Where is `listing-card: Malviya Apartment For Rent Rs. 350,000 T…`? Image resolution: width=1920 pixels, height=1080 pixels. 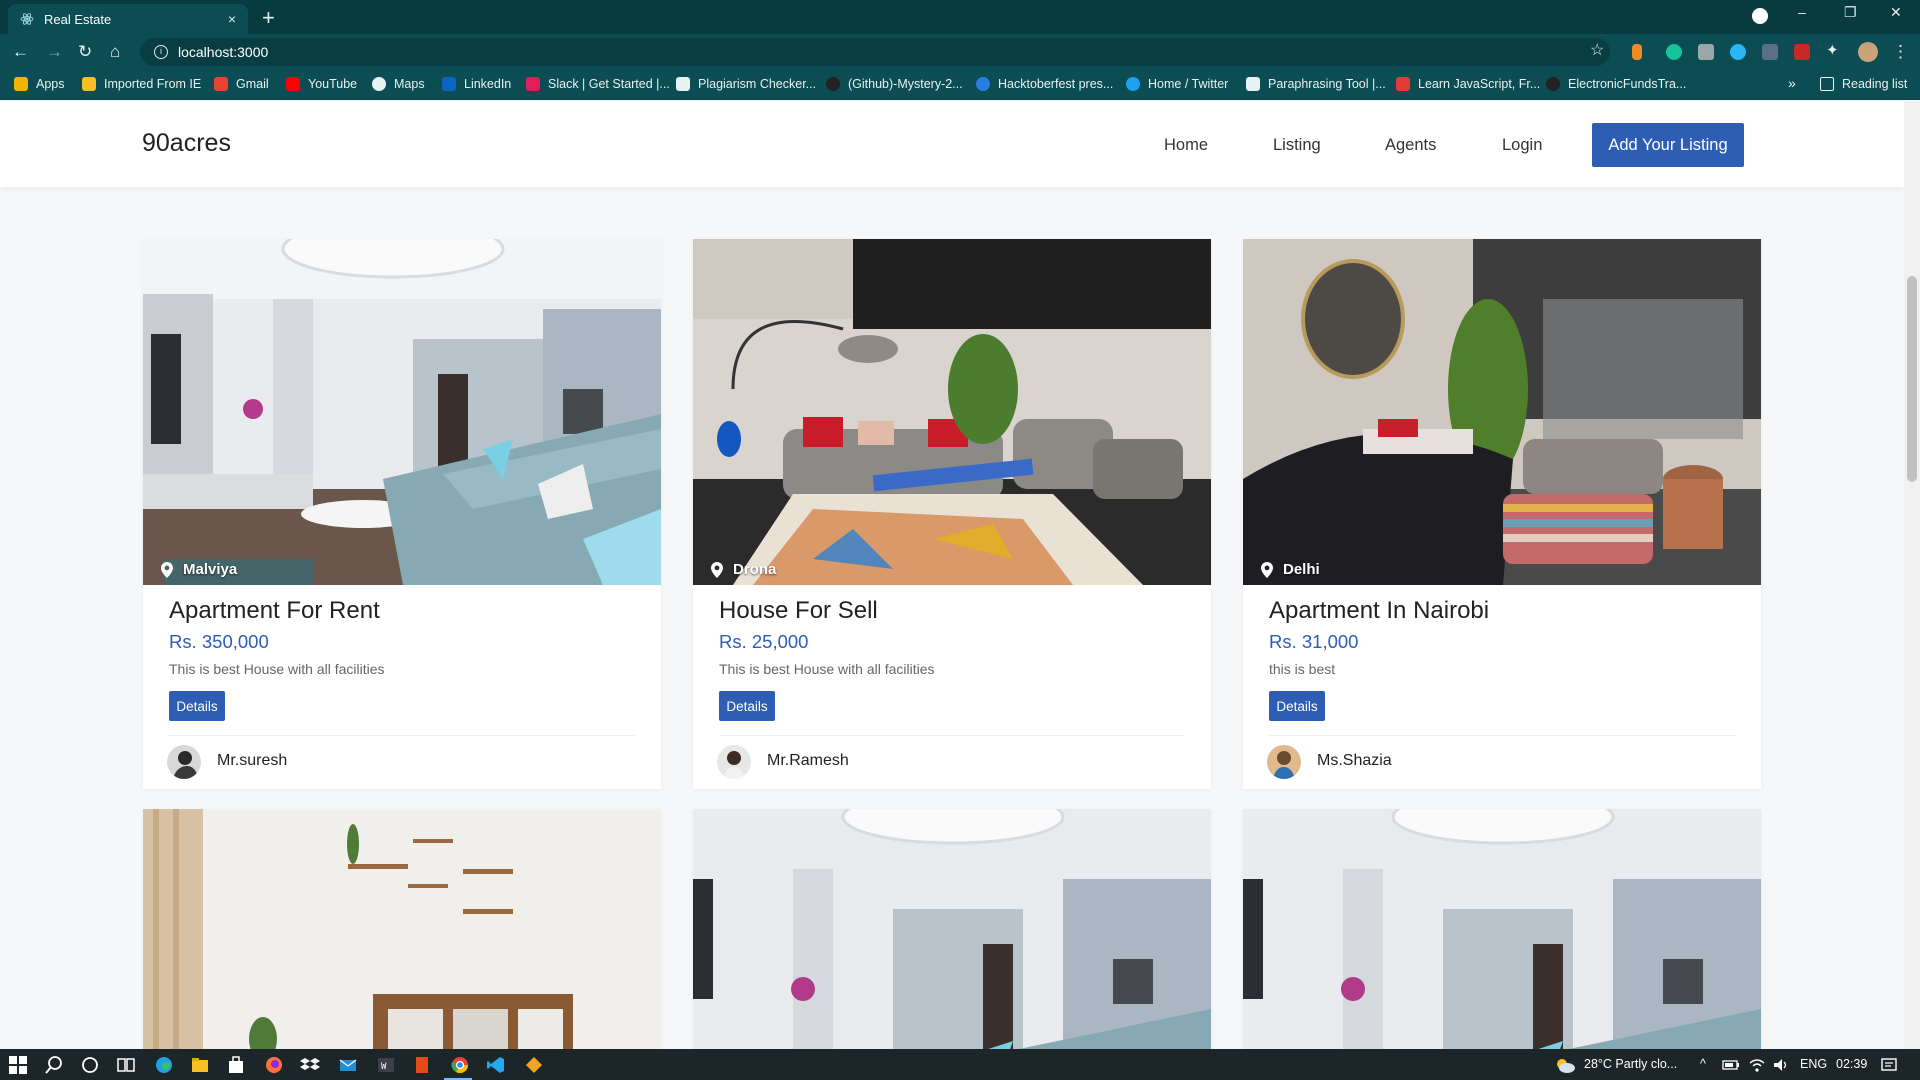
listing-card: Malviya Apartment For Rent Rs. 350,000 T… is located at coordinates (402, 514).